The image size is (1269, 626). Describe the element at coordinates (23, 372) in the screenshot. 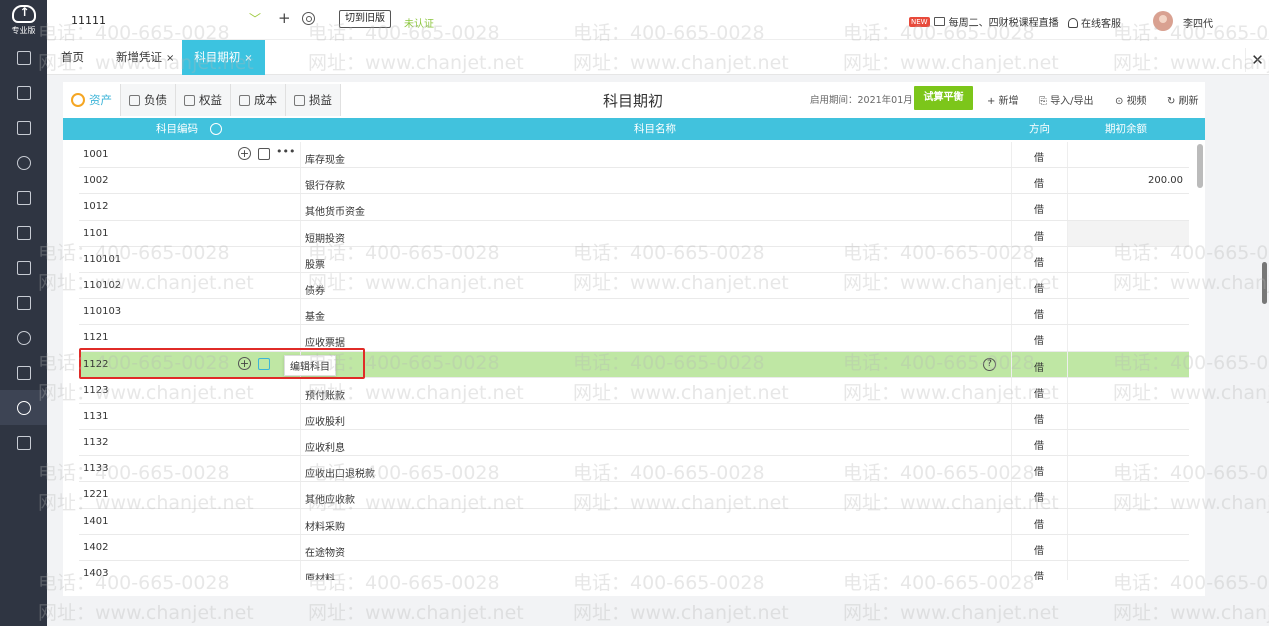

I see `sidebar-item-invoice` at that location.